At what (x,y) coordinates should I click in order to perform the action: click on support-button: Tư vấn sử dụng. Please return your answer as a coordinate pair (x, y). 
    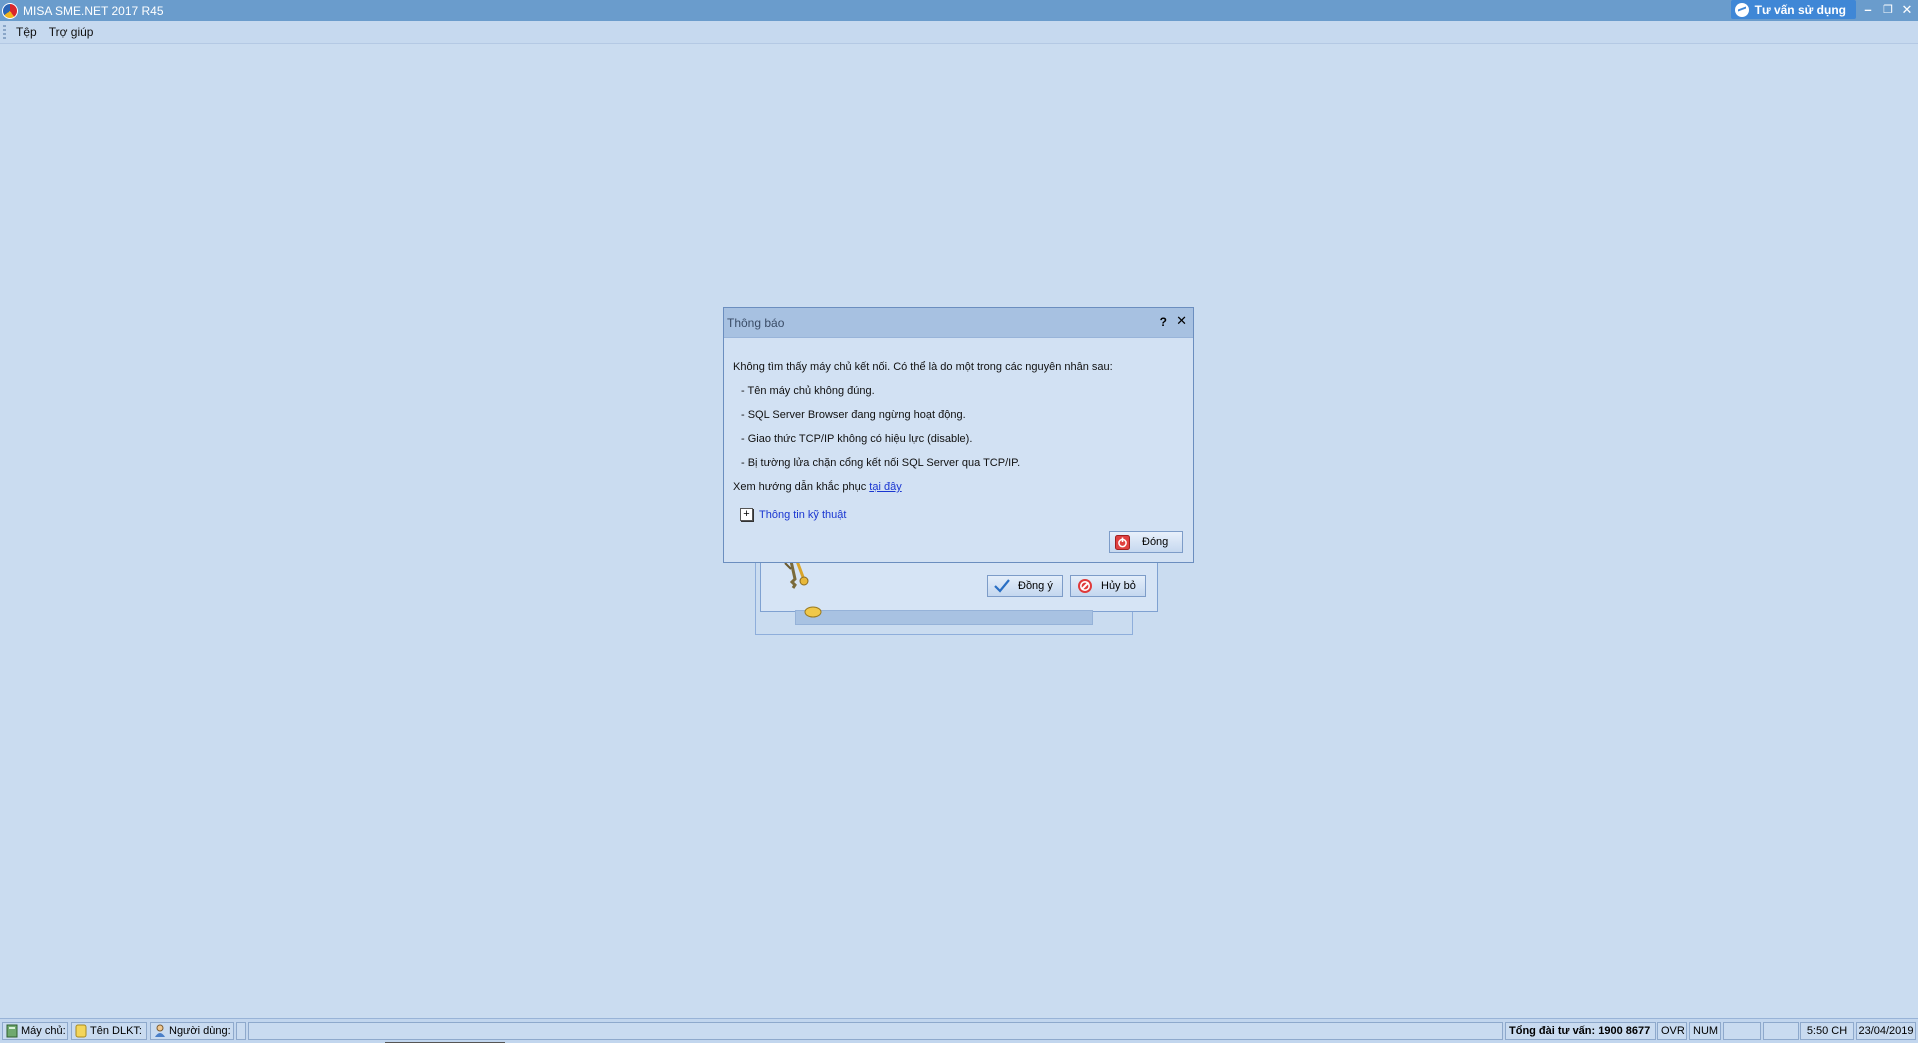
    Looking at the image, I should click on (1793, 9).